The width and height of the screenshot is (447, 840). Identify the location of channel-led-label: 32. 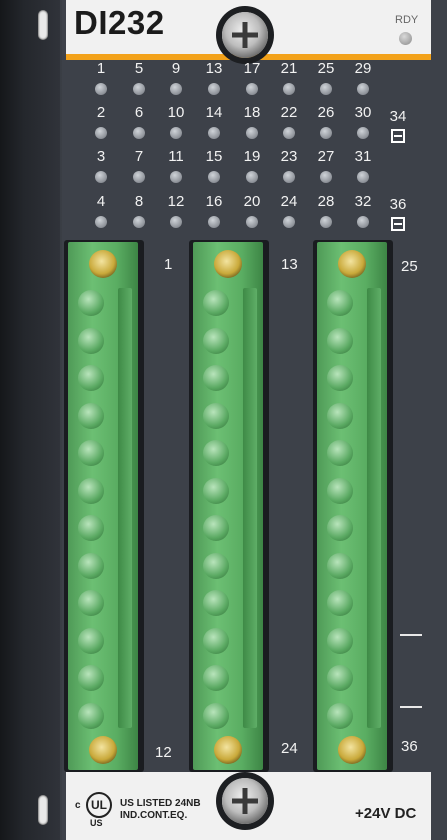
(363, 201).